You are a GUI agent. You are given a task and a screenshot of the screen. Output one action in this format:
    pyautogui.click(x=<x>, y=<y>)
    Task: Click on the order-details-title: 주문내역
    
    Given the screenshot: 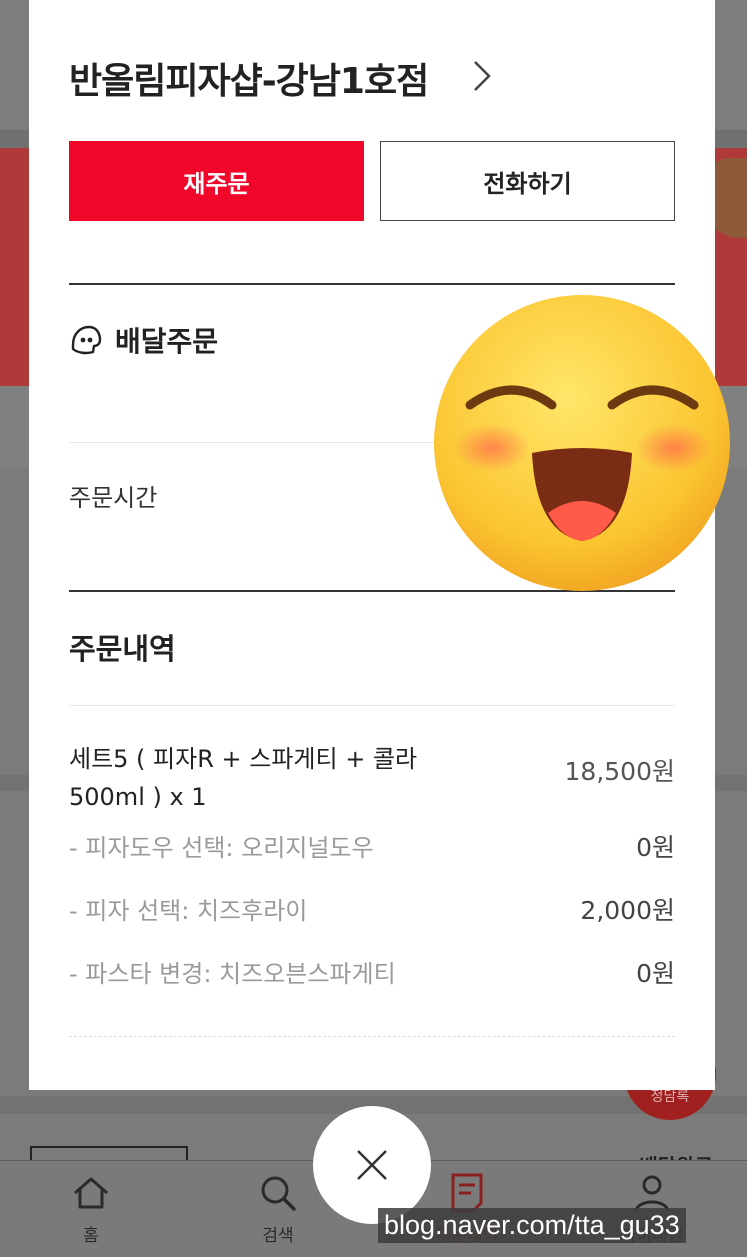 What is the action you would take?
    pyautogui.click(x=122, y=649)
    